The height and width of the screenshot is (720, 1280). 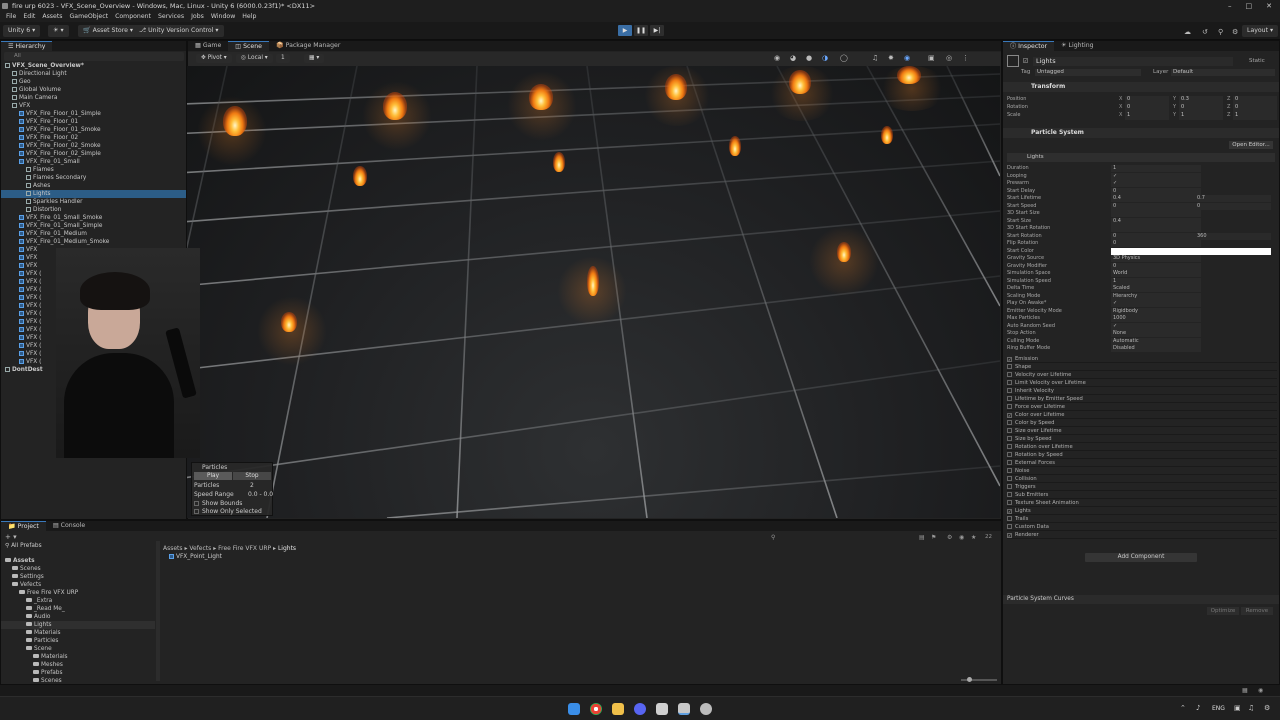 What do you see at coordinates (308, 46) in the screenshot?
I see `tab-package-manager: 📦 Package Manager` at bounding box center [308, 46].